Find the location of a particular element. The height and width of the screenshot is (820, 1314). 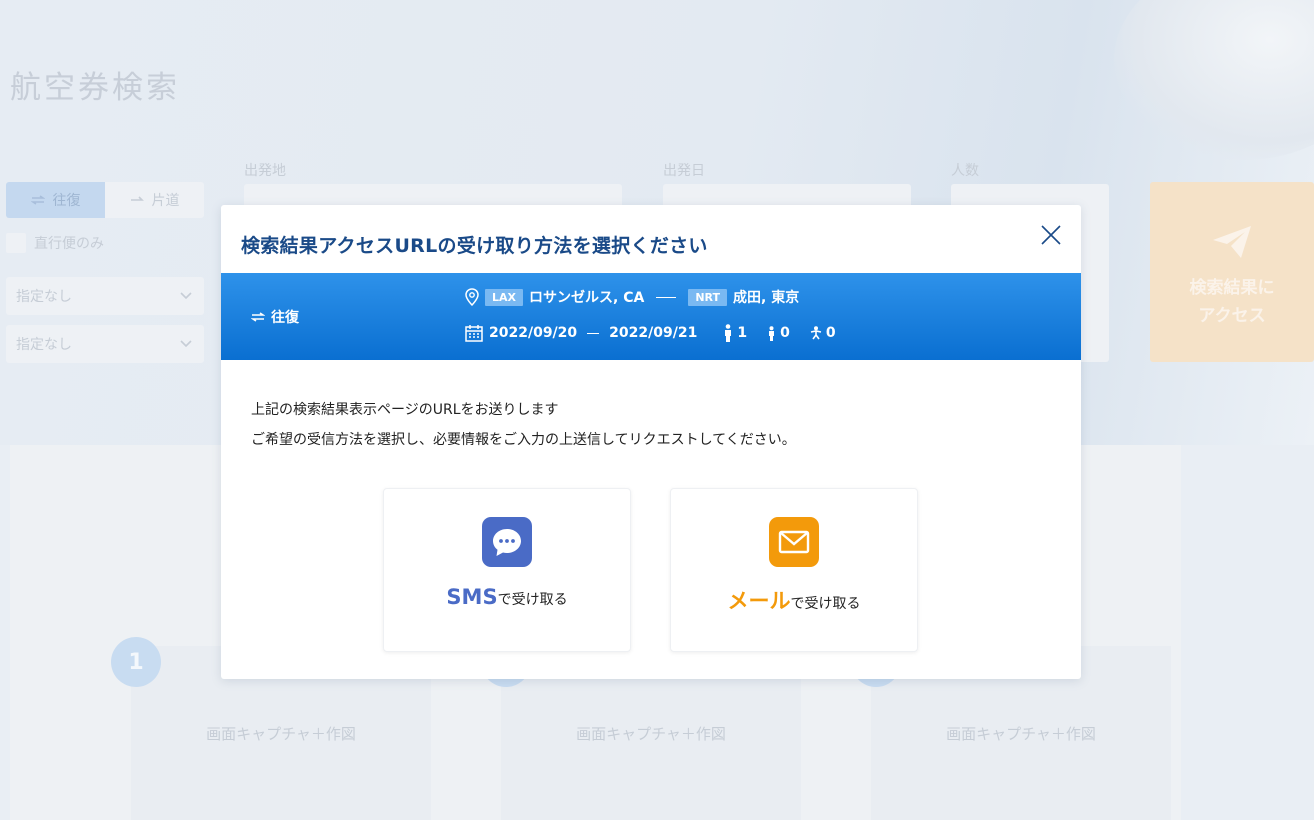

infant-count-value: 0 is located at coordinates (830, 333).